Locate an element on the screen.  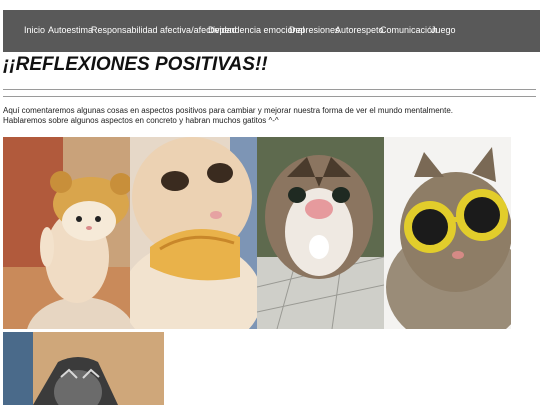
nav-item-comunicacion: Comunicación is located at coordinates (408, 30).